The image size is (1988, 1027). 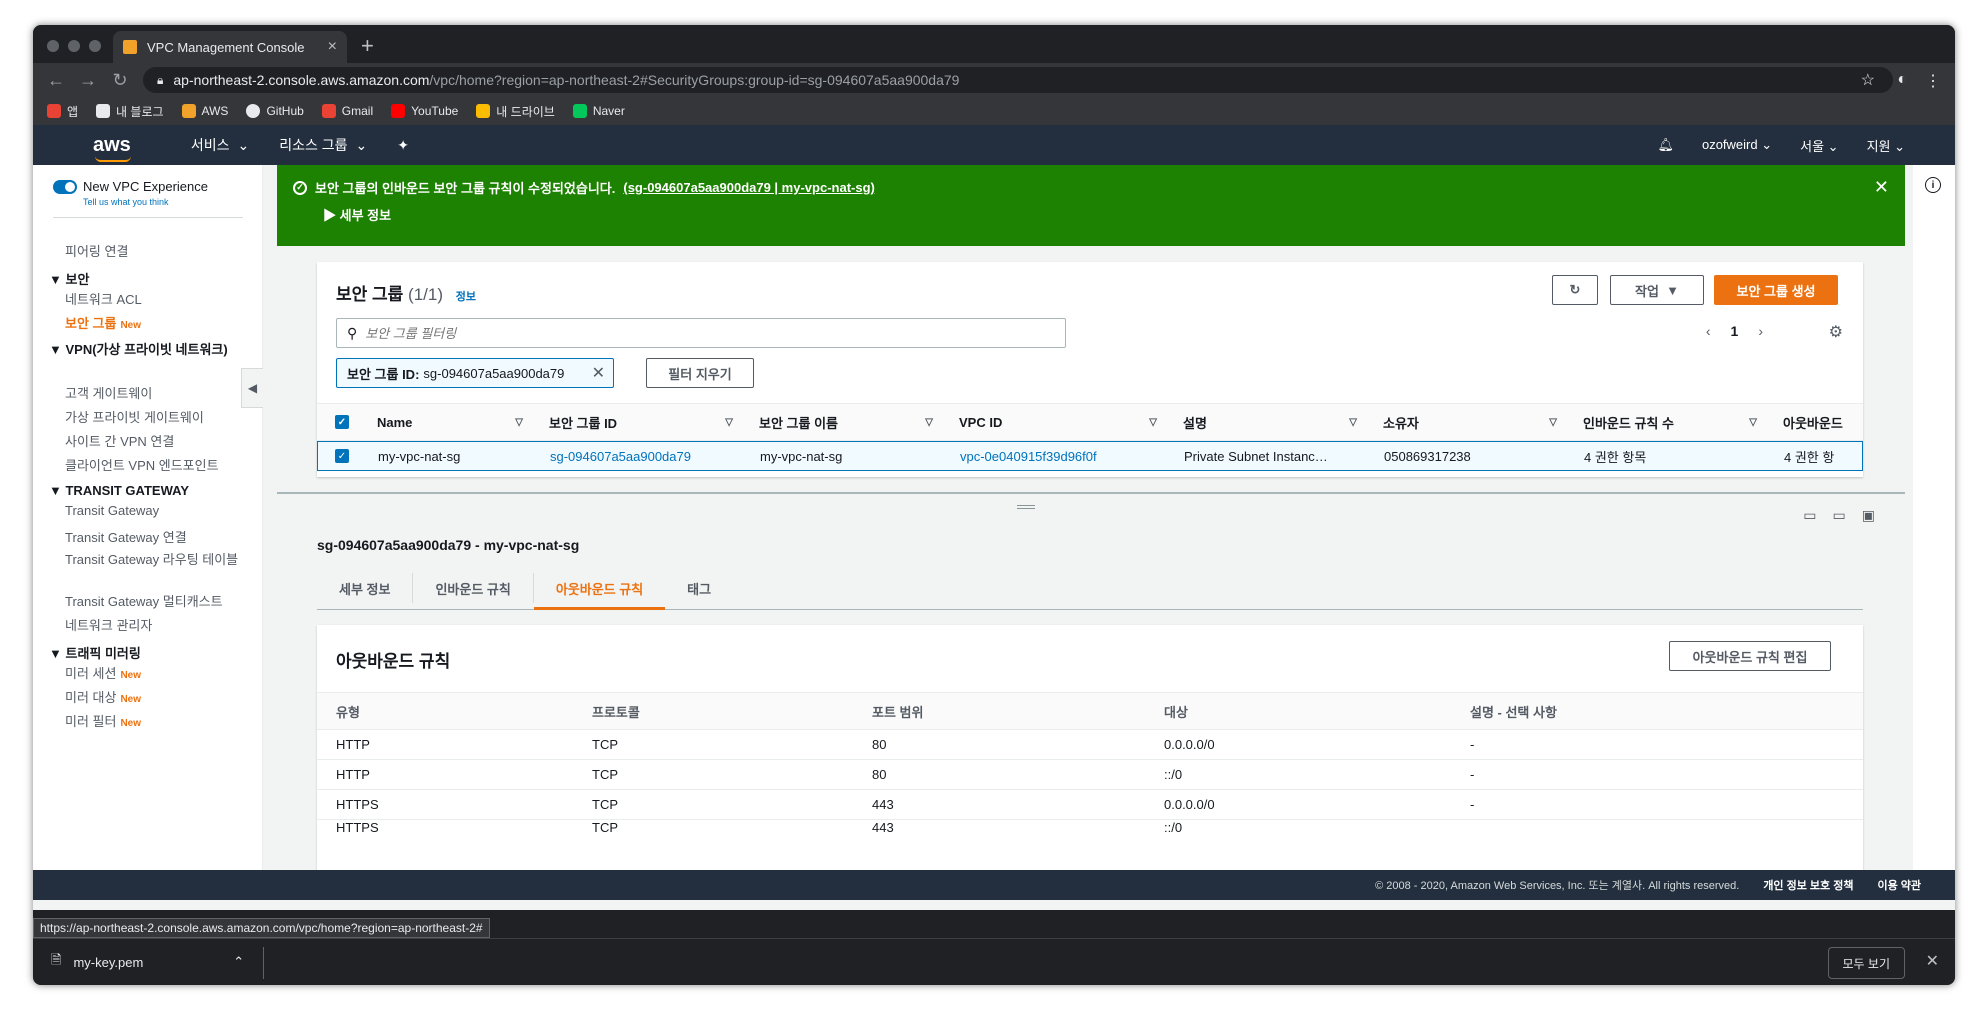 What do you see at coordinates (1839, 515) in the screenshot?
I see `layout-side-icon: ▭` at bounding box center [1839, 515].